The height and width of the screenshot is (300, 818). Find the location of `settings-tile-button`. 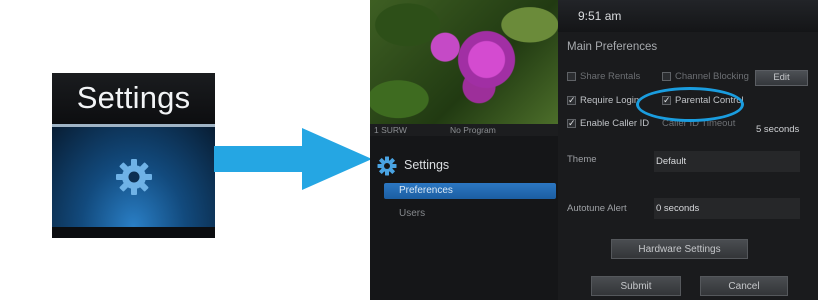

settings-tile-button is located at coordinates (133, 177).